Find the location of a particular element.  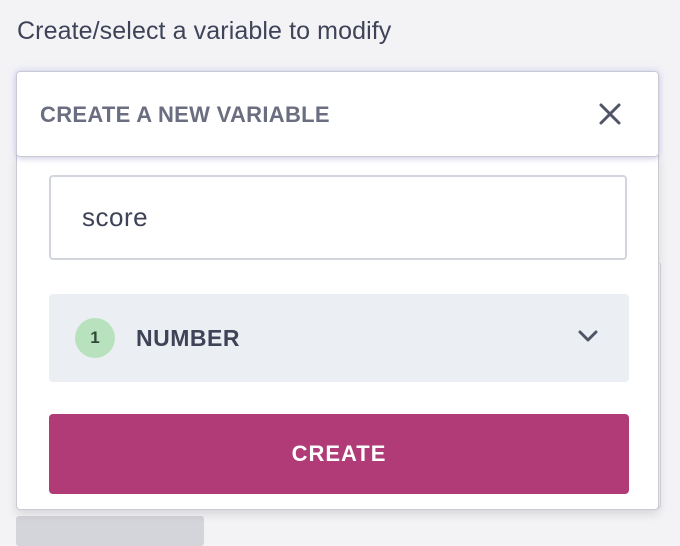

dropdown-title: CREATE A NEW VARIABLE is located at coordinates (185, 114).